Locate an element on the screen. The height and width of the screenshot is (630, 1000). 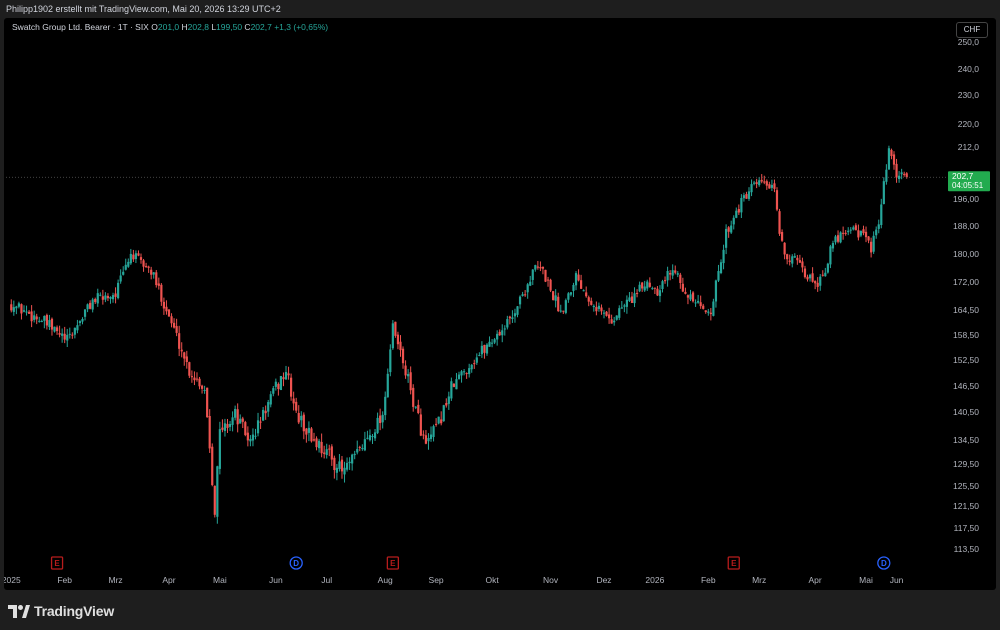
x-tick-label: 2026 is located at coordinates (654, 580).